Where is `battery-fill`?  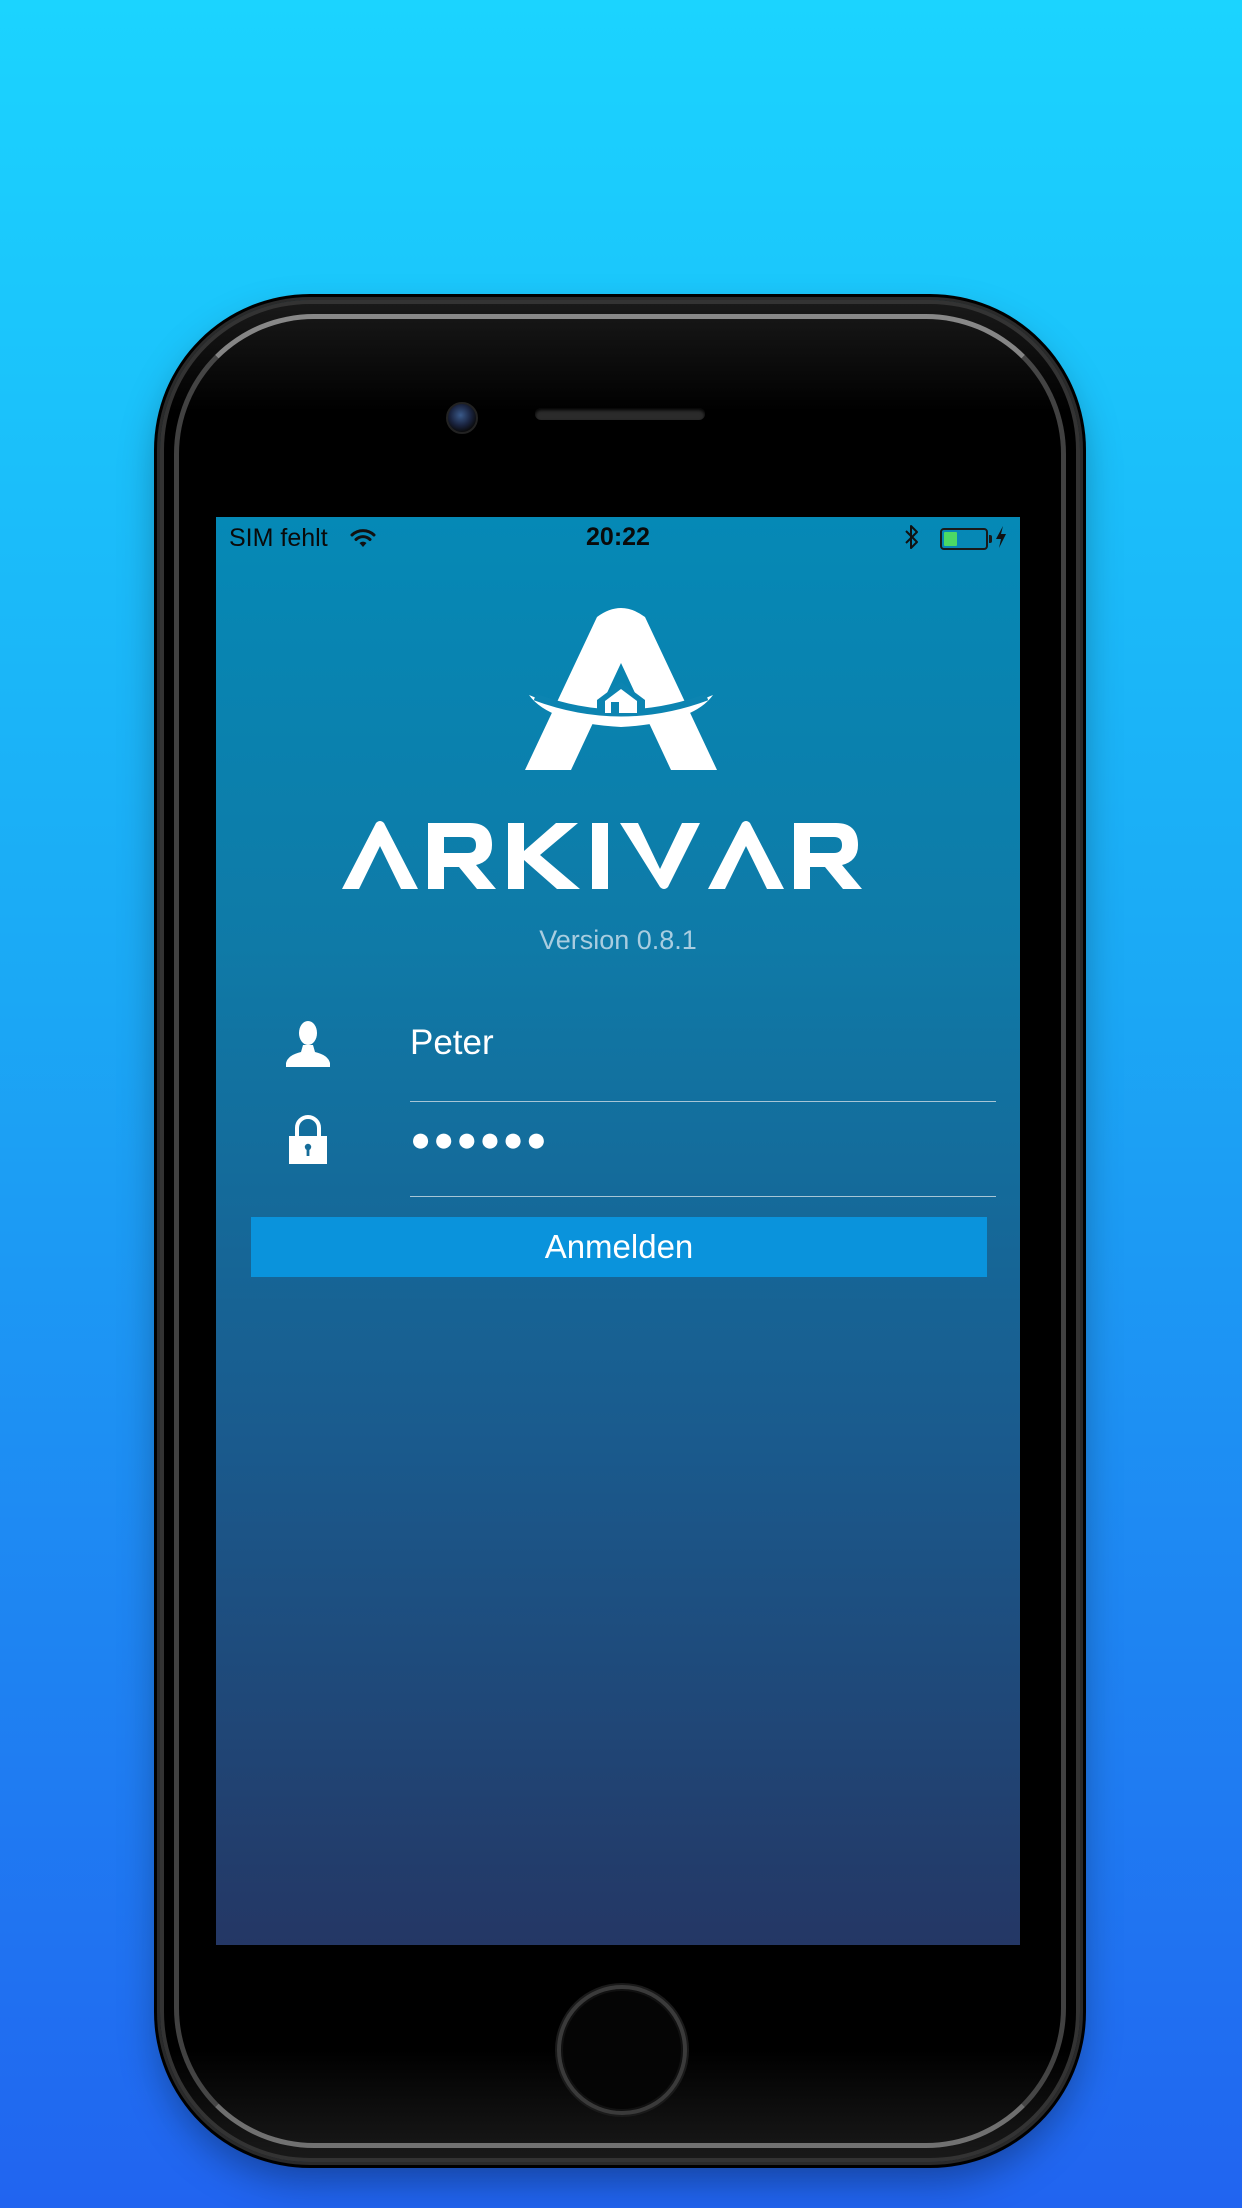
battery-fill is located at coordinates (950, 539).